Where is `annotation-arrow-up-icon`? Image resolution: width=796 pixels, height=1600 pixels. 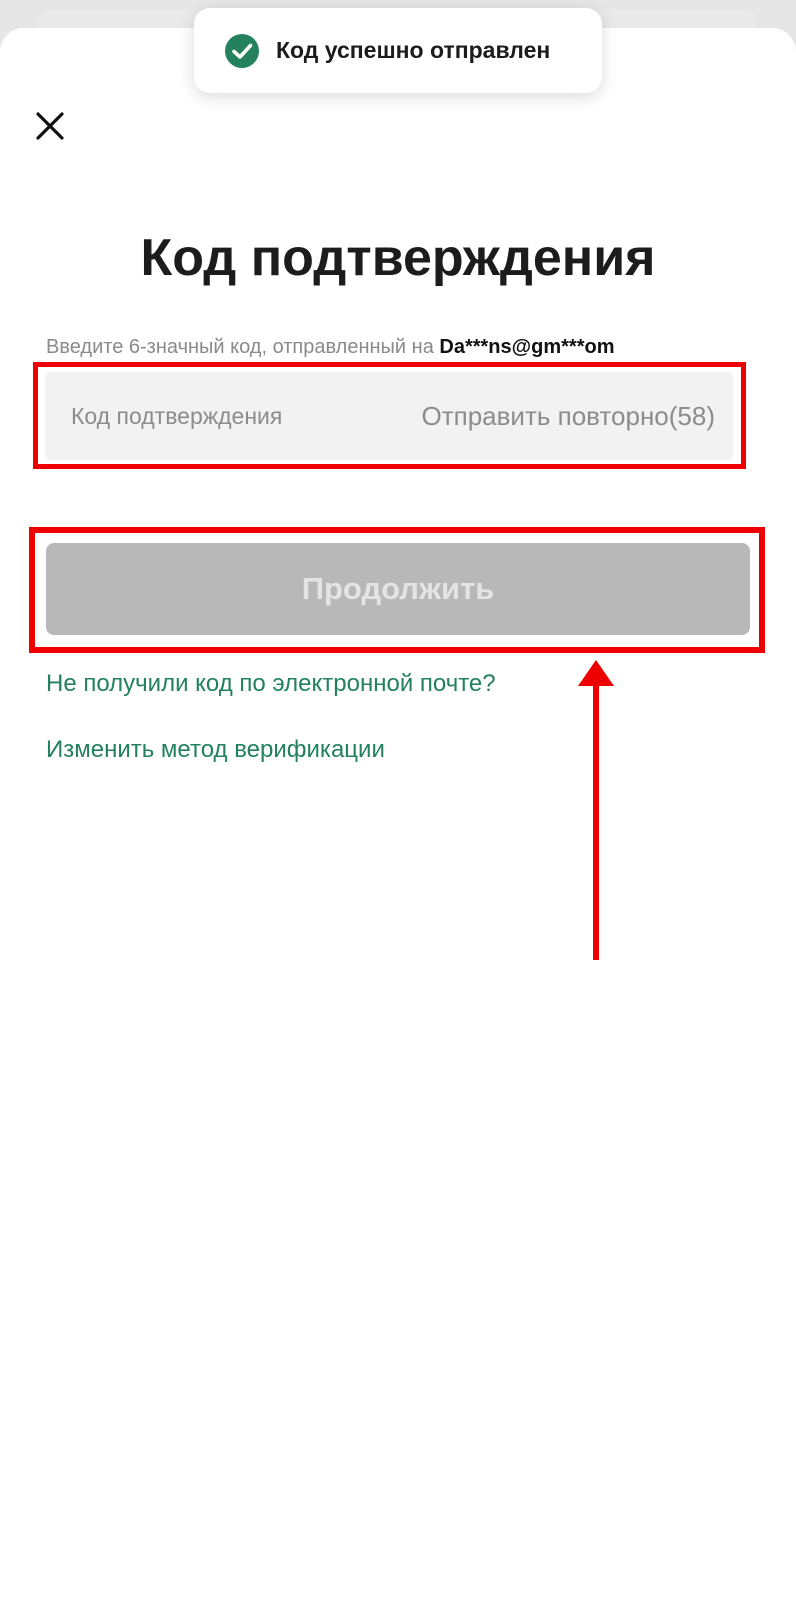 annotation-arrow-up-icon is located at coordinates (596, 810).